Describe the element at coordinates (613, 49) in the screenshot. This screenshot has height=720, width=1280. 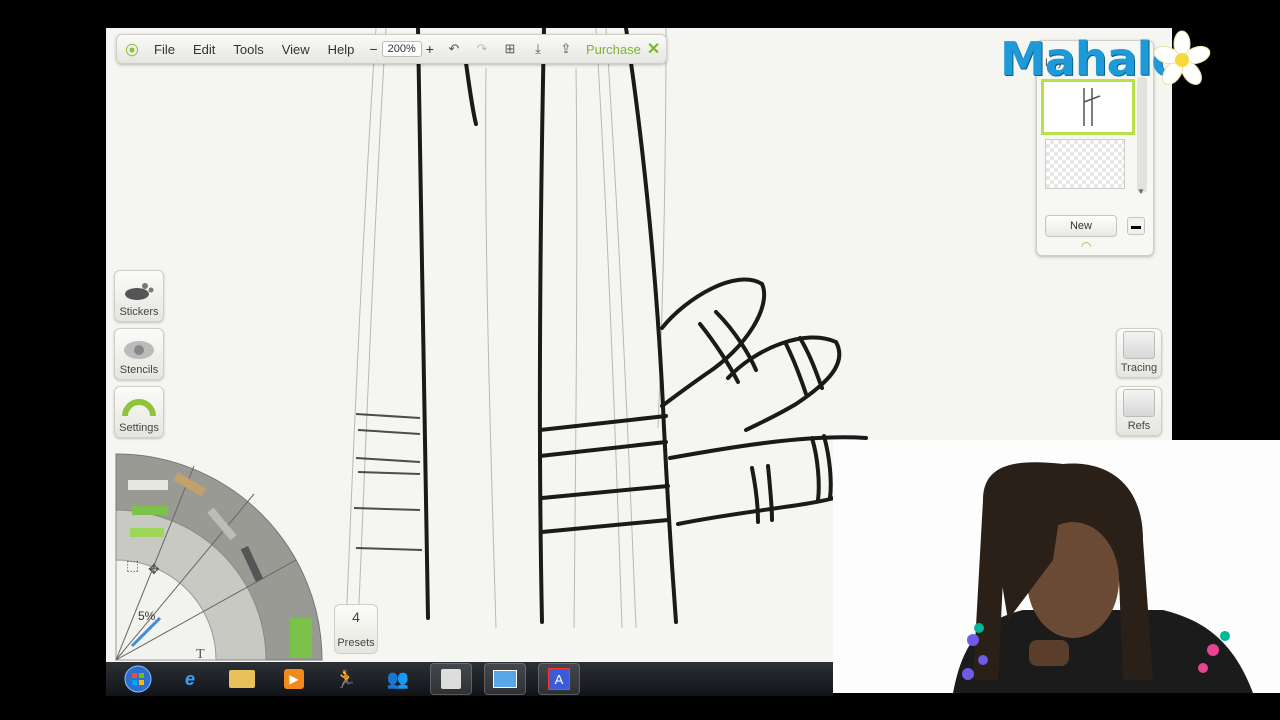
I see `purchase-button: Purchase` at that location.